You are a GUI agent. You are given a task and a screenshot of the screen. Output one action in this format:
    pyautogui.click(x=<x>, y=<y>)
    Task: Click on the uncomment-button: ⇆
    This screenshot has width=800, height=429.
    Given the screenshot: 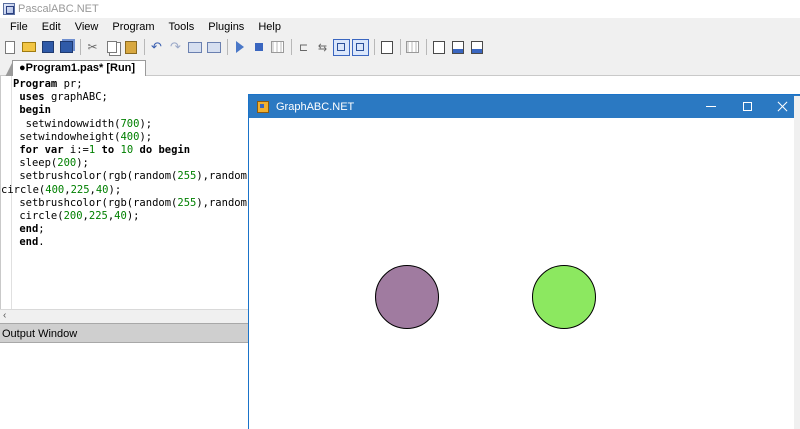 What is the action you would take?
    pyautogui.click(x=322, y=47)
    